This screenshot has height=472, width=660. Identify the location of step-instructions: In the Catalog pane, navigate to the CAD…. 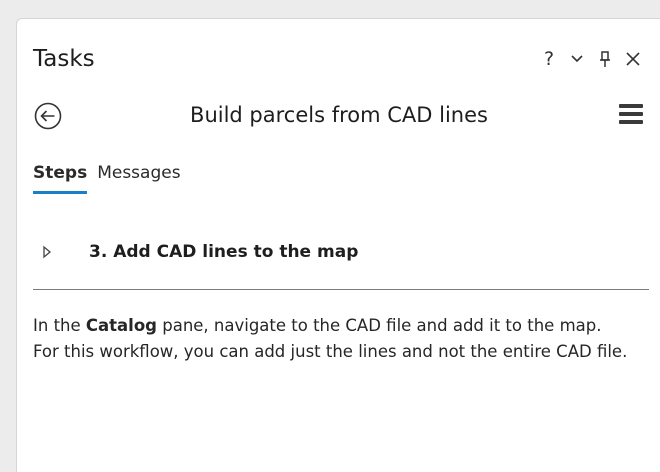
(346, 339).